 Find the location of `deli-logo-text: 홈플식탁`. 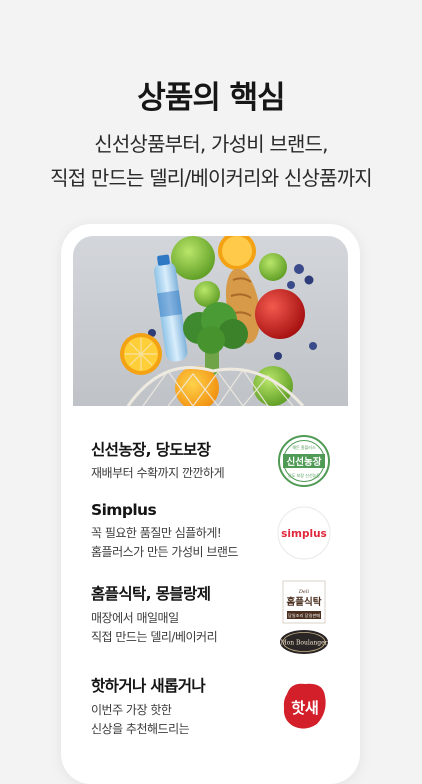

deli-logo-text: 홈플식탁 is located at coordinates (304, 602).